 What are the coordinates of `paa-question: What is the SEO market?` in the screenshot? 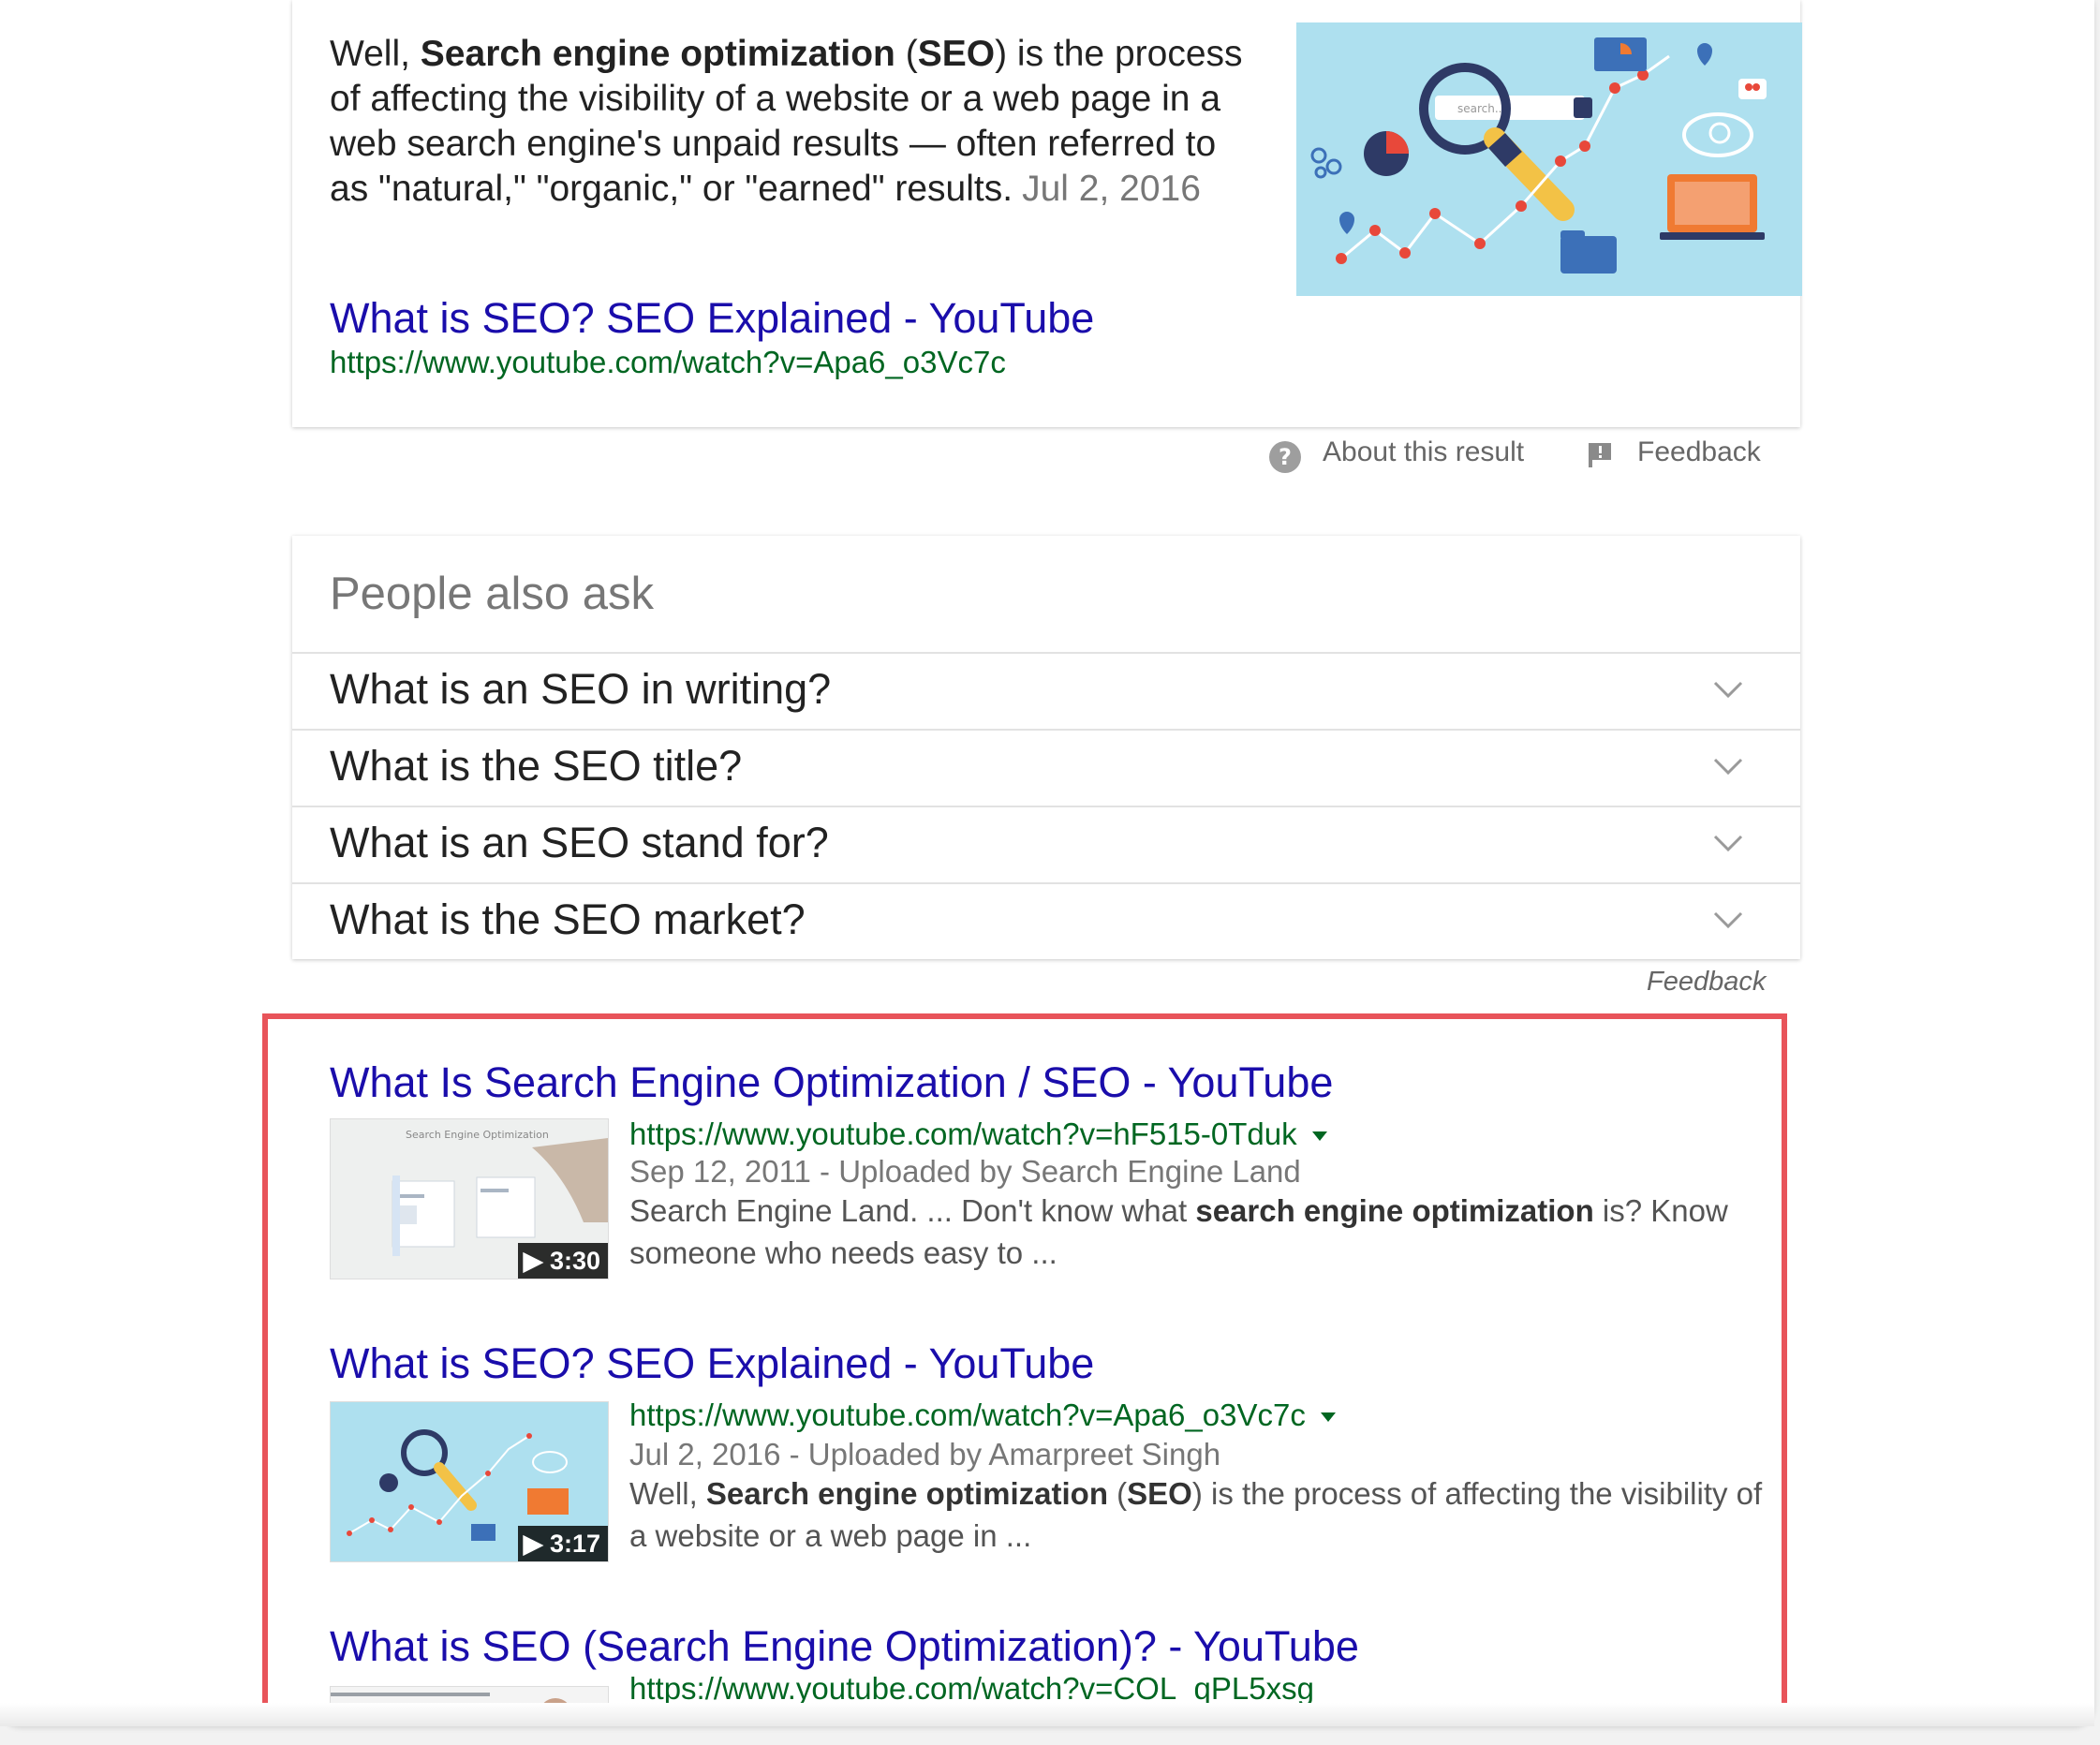 It's located at (1046, 921).